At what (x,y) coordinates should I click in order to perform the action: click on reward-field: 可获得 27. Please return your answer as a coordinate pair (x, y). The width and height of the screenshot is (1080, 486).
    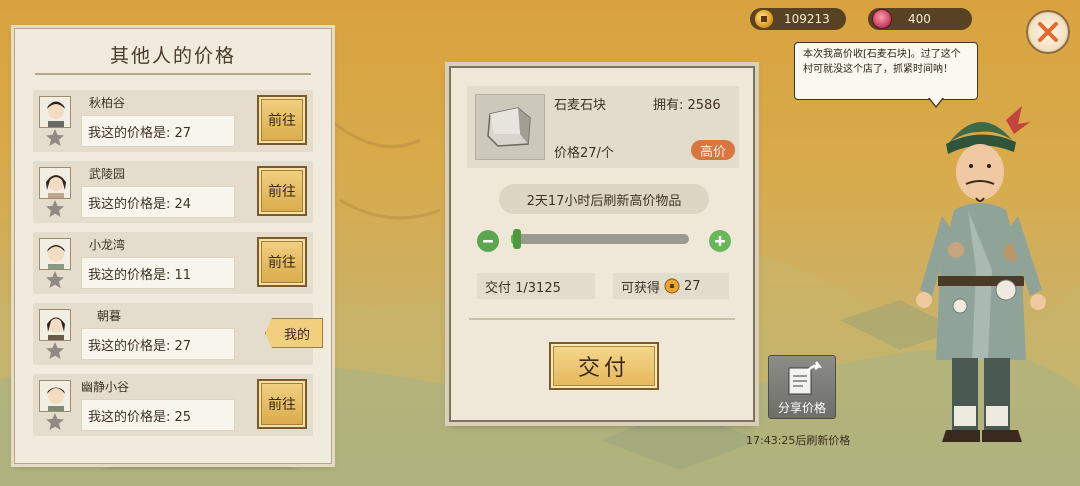
    Looking at the image, I should click on (671, 286).